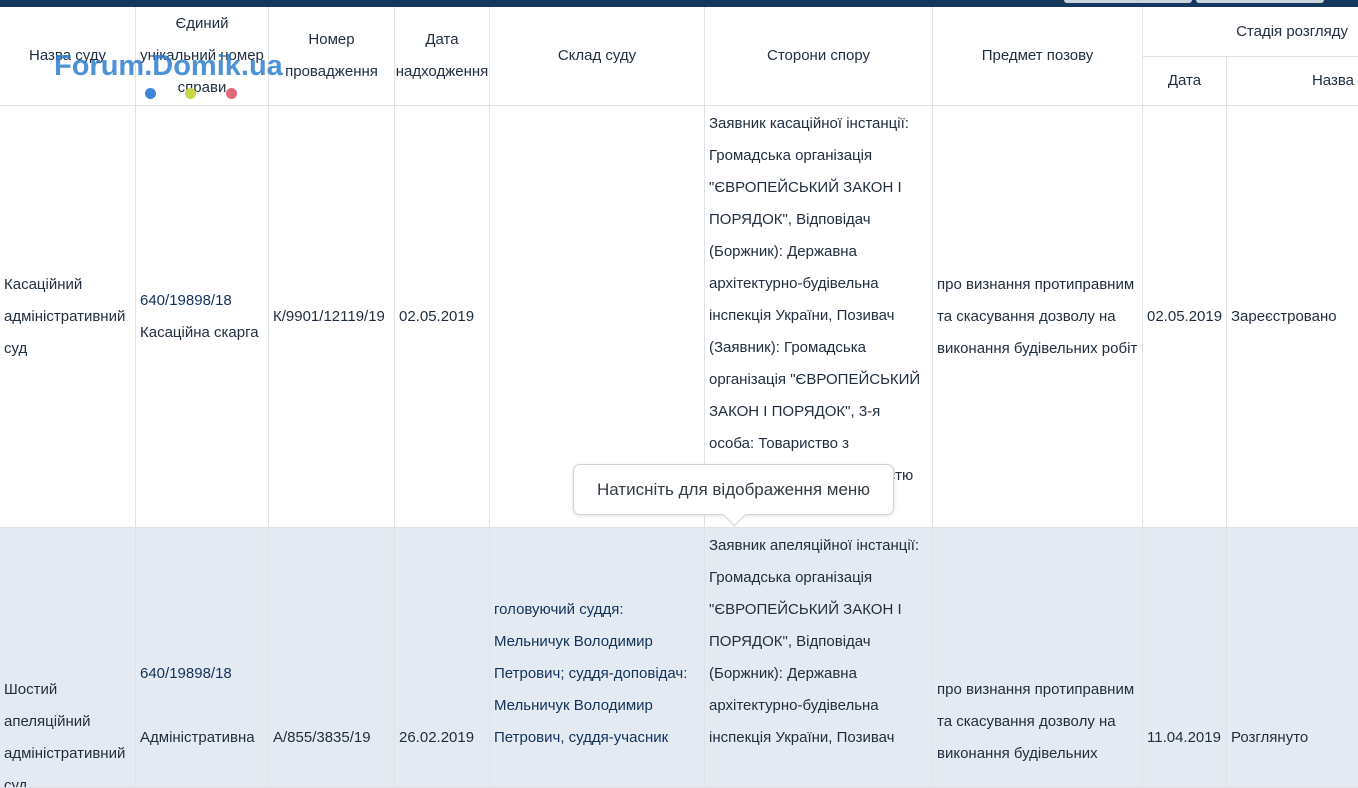 Image resolution: width=1358 pixels, height=788 pixels. What do you see at coordinates (197, 737) in the screenshot?
I see `case-type: Адміністративна` at bounding box center [197, 737].